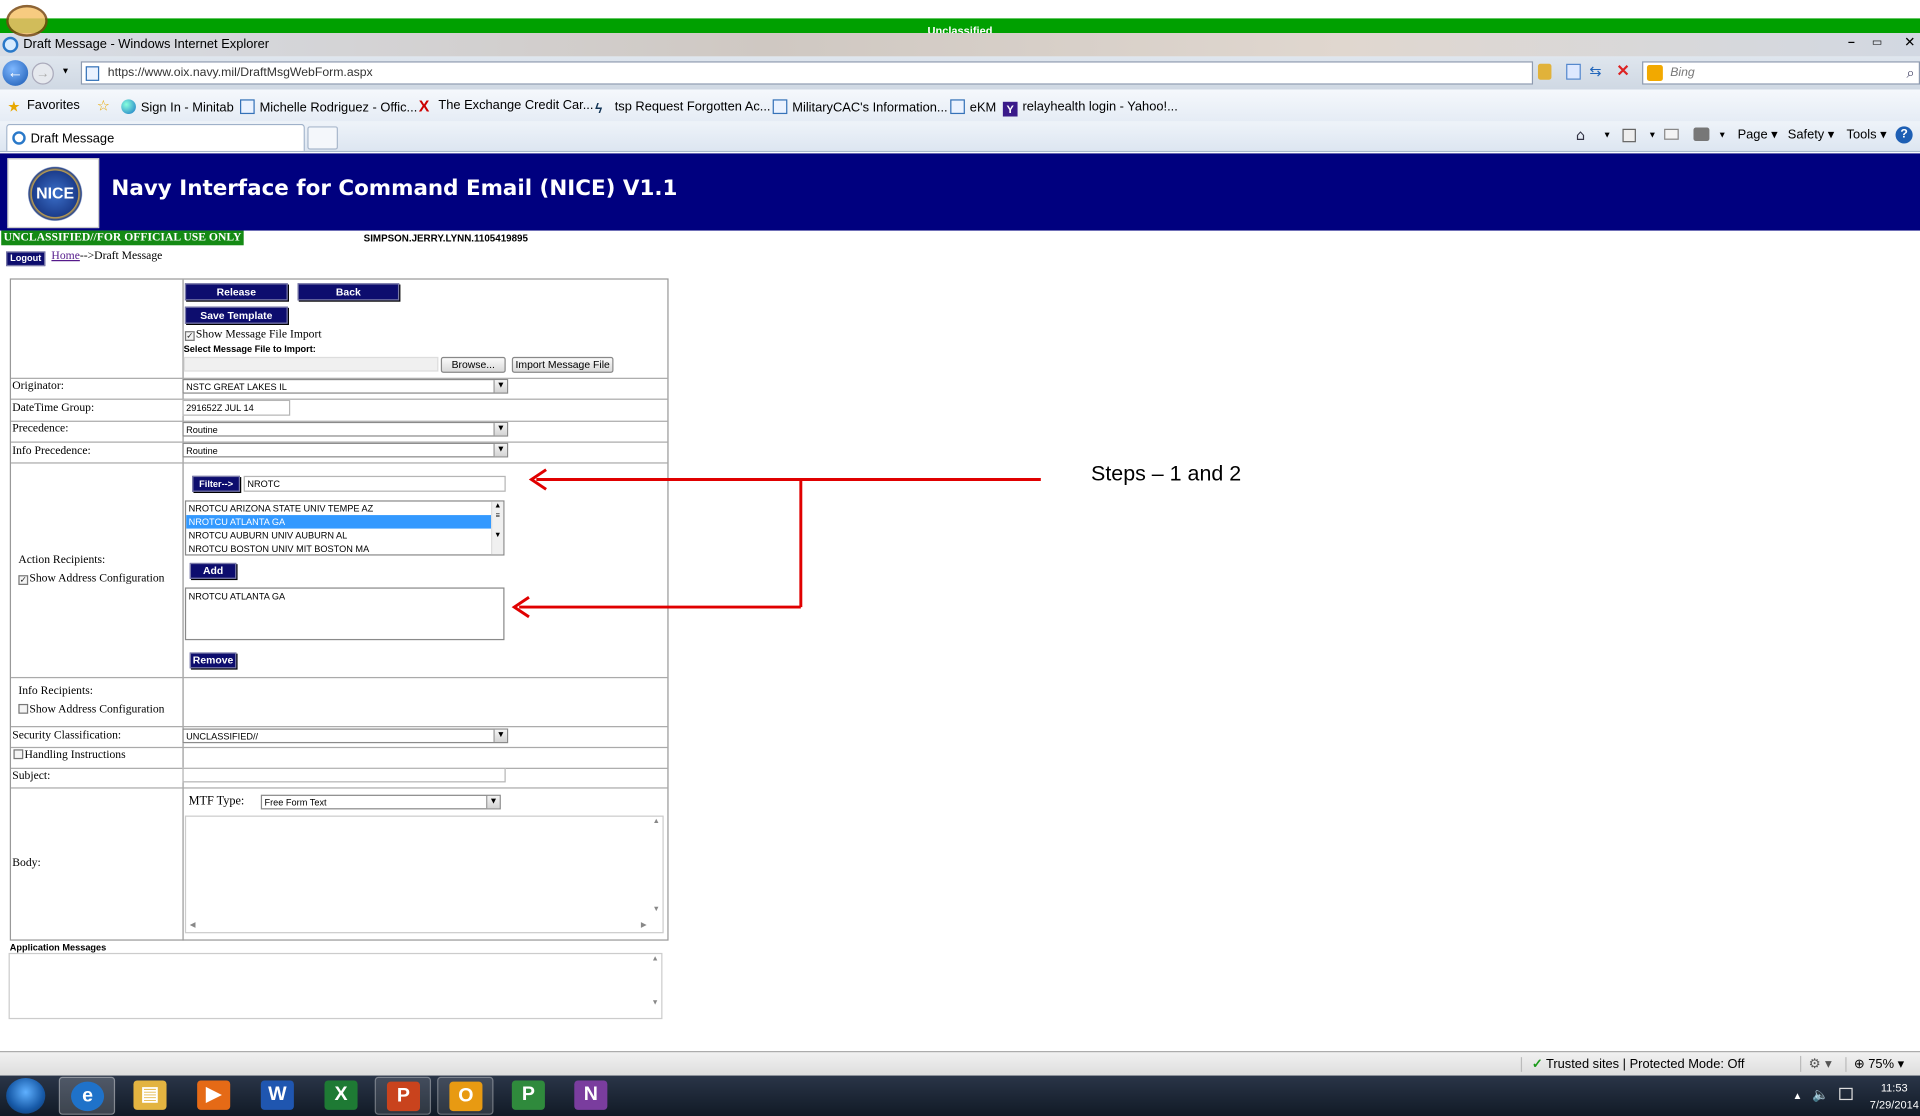 This screenshot has height=1116, width=1920. I want to click on action-show-address-row: ✓ Show Address Configuration, so click(91, 579).